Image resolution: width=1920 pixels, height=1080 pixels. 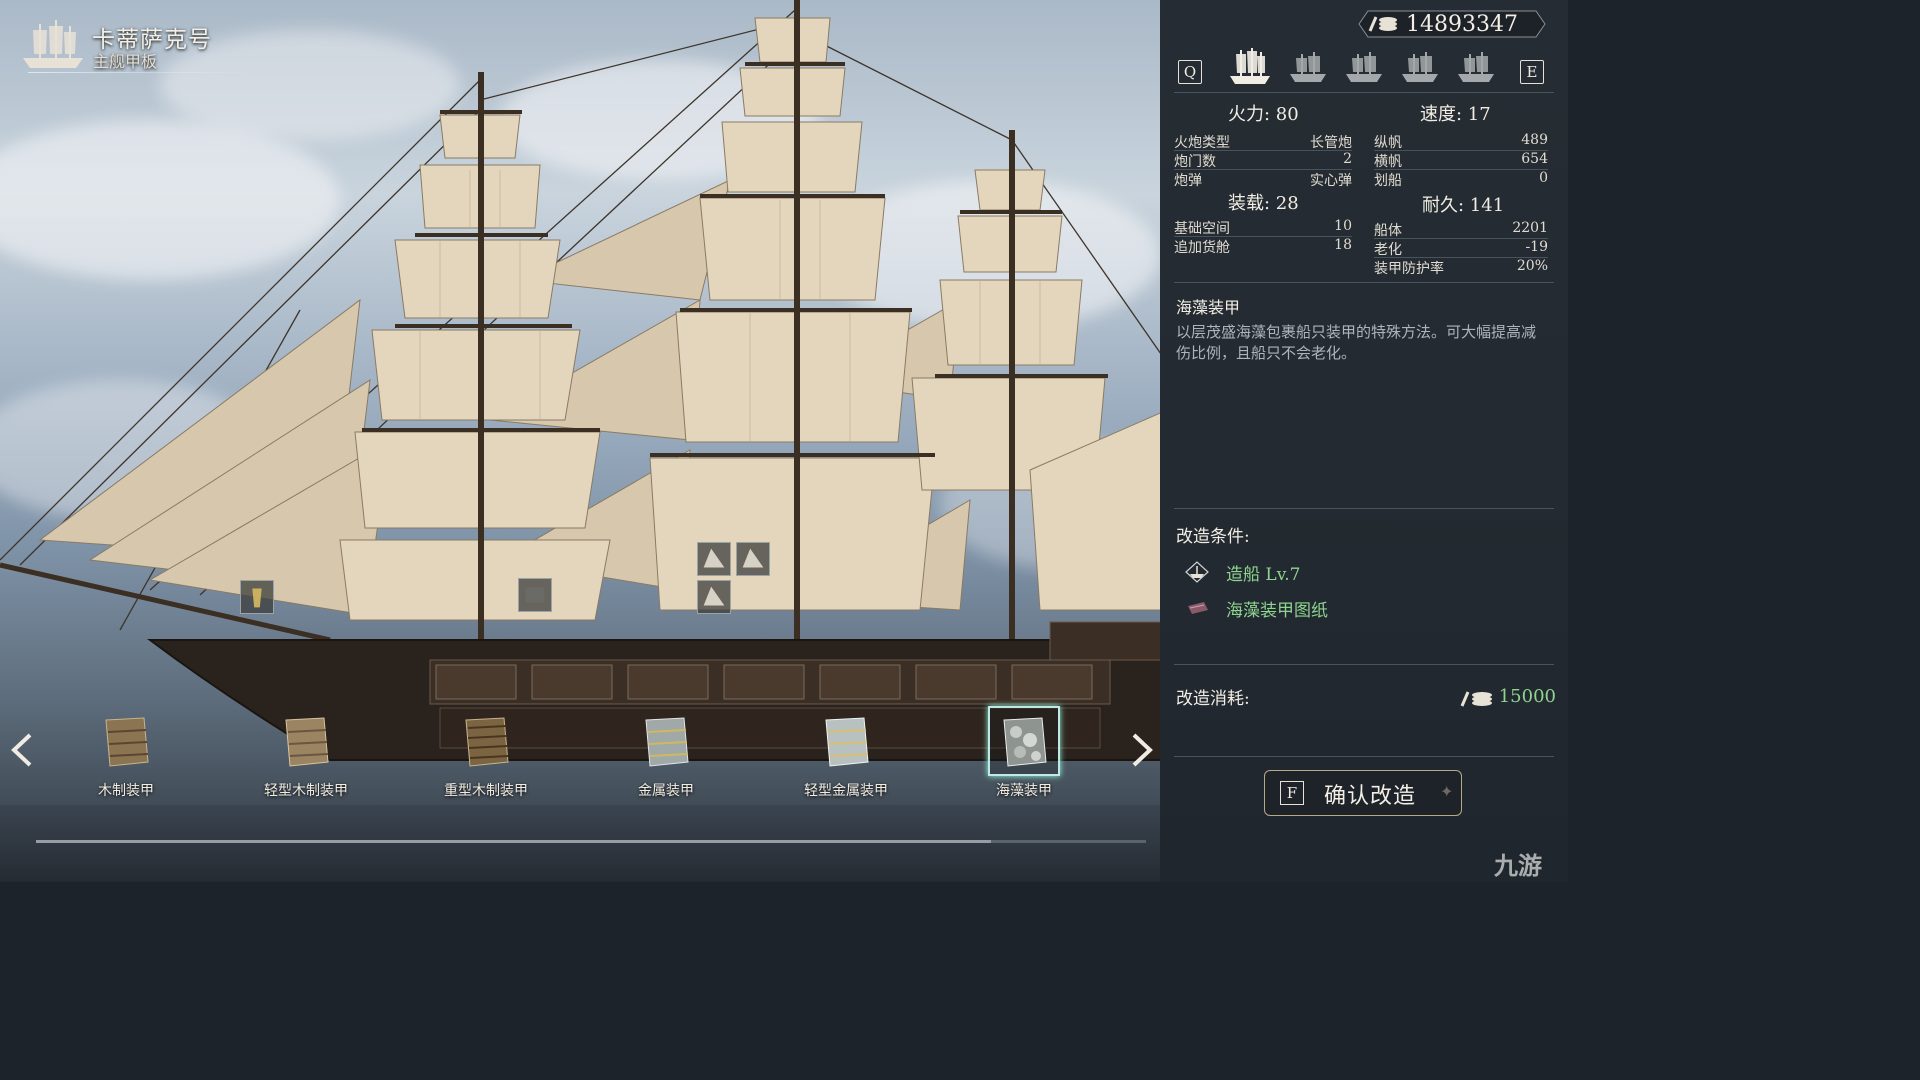 I want to click on currency-amount: 14893347, so click(x=1462, y=24).